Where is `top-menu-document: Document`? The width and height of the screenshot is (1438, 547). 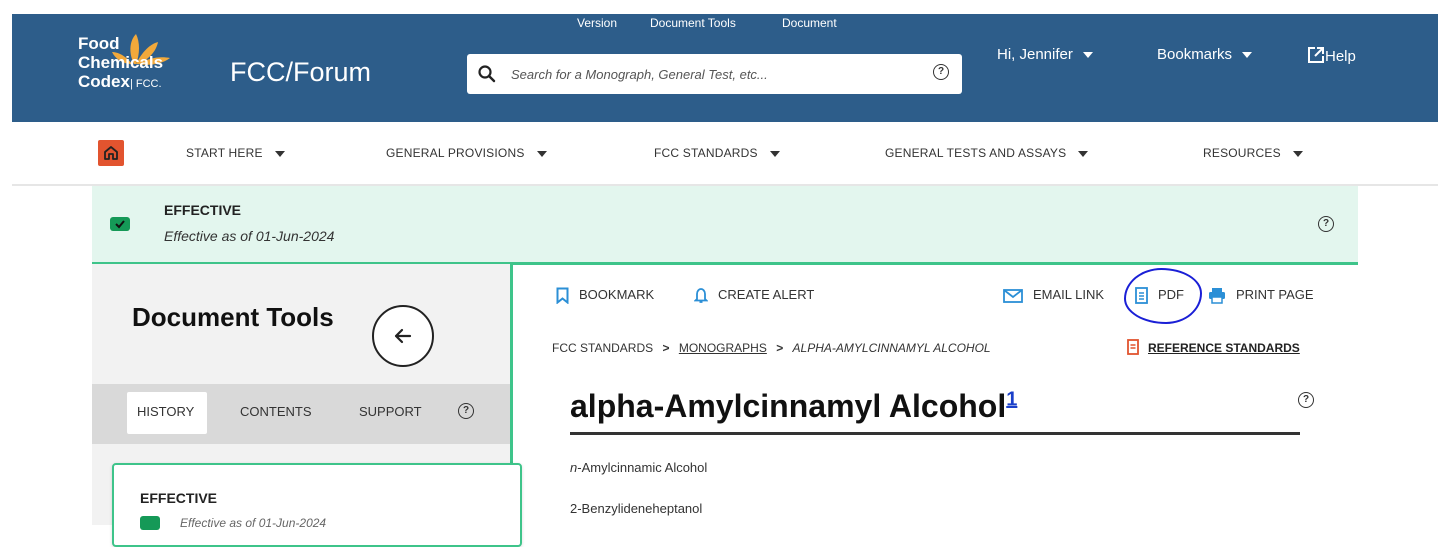 top-menu-document: Document is located at coordinates (809, 23).